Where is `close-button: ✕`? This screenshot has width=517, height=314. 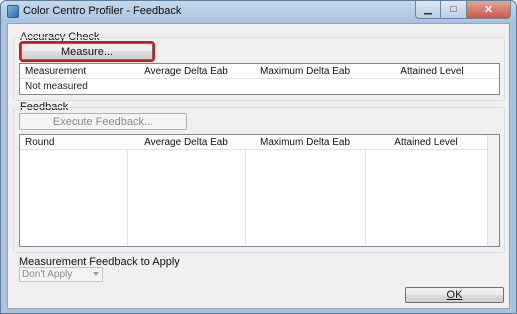
close-button: ✕ is located at coordinates (489, 10).